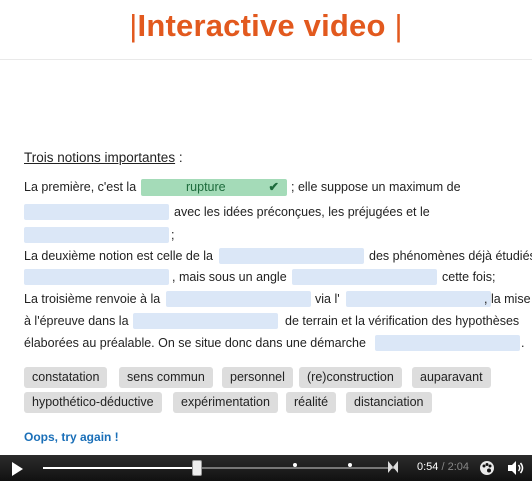 Image resolution: width=532 pixels, height=481 pixels. Describe the element at coordinates (364, 277) in the screenshot. I see `blank-6-input` at that location.